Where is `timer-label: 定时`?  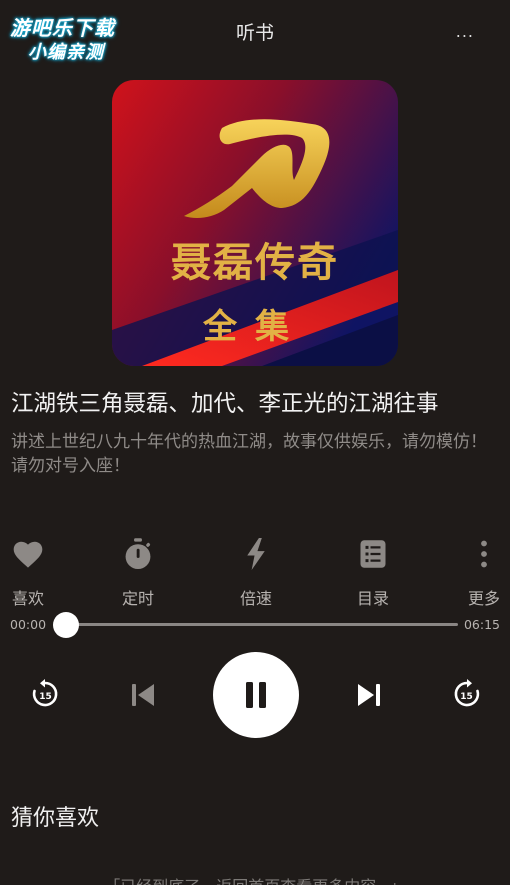 timer-label: 定时 is located at coordinates (137, 598).